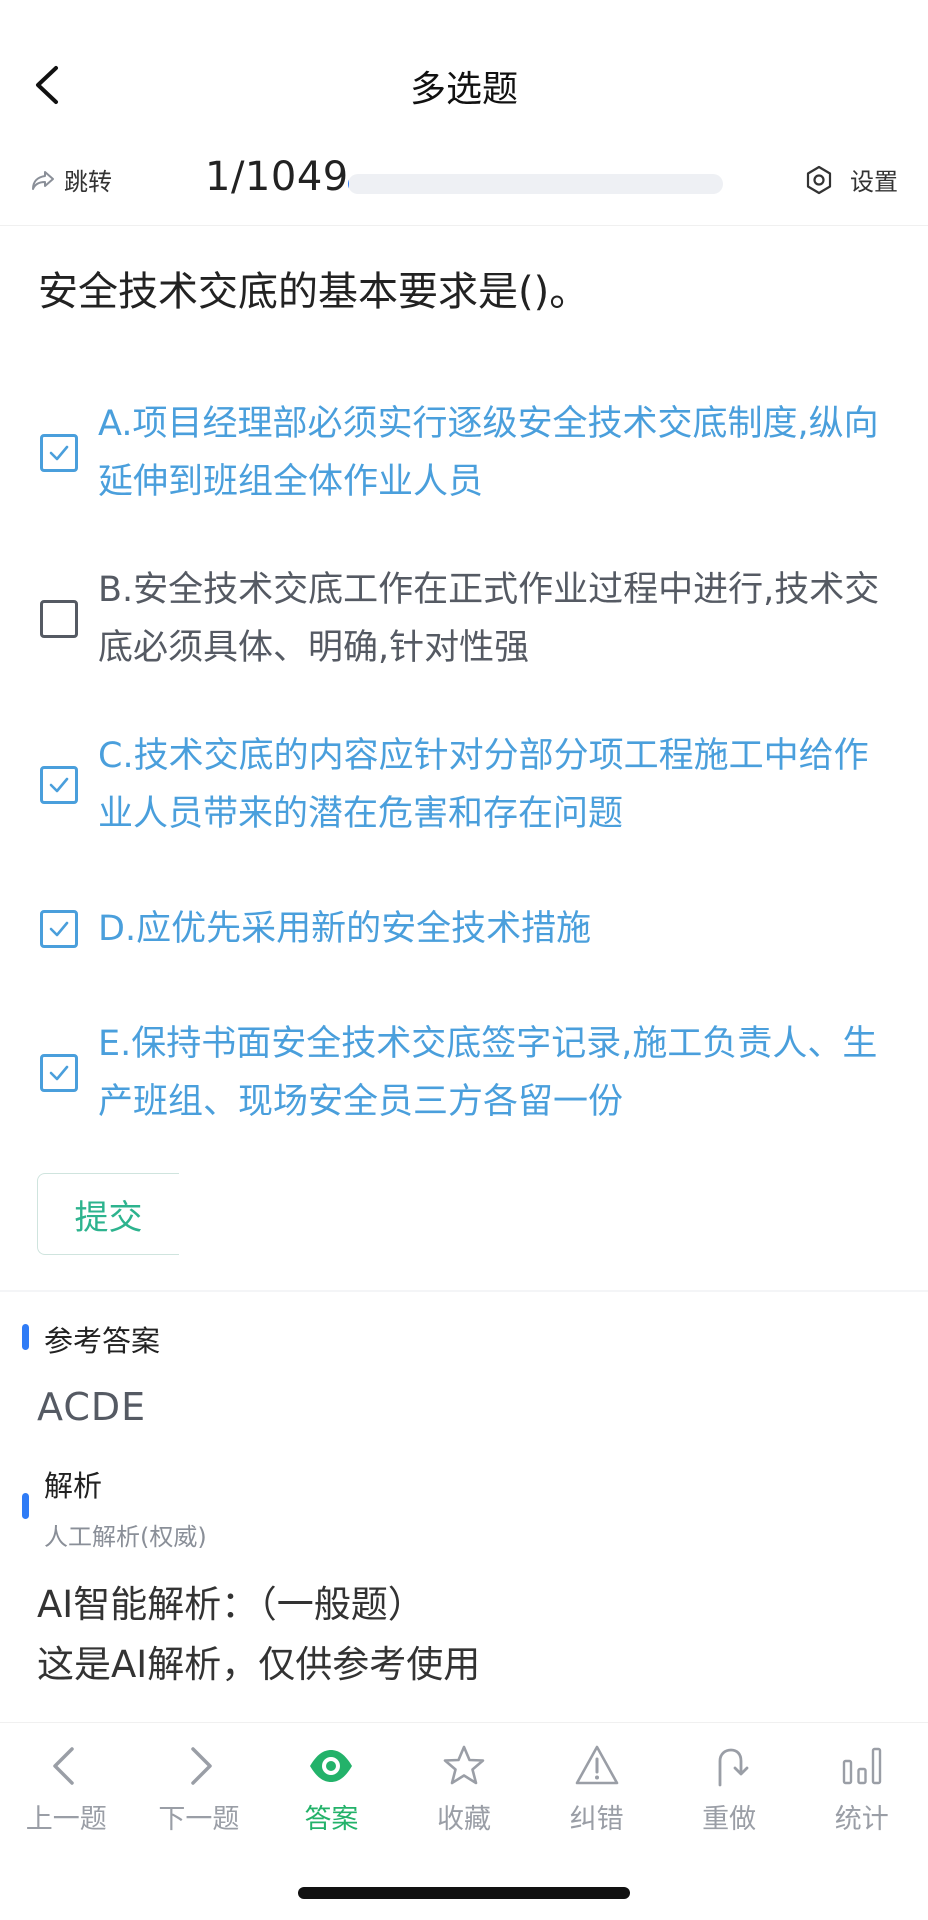 This screenshot has height=1920, width=928. Describe the element at coordinates (66, 1792) in the screenshot. I see `tab-previous: 上一题` at that location.